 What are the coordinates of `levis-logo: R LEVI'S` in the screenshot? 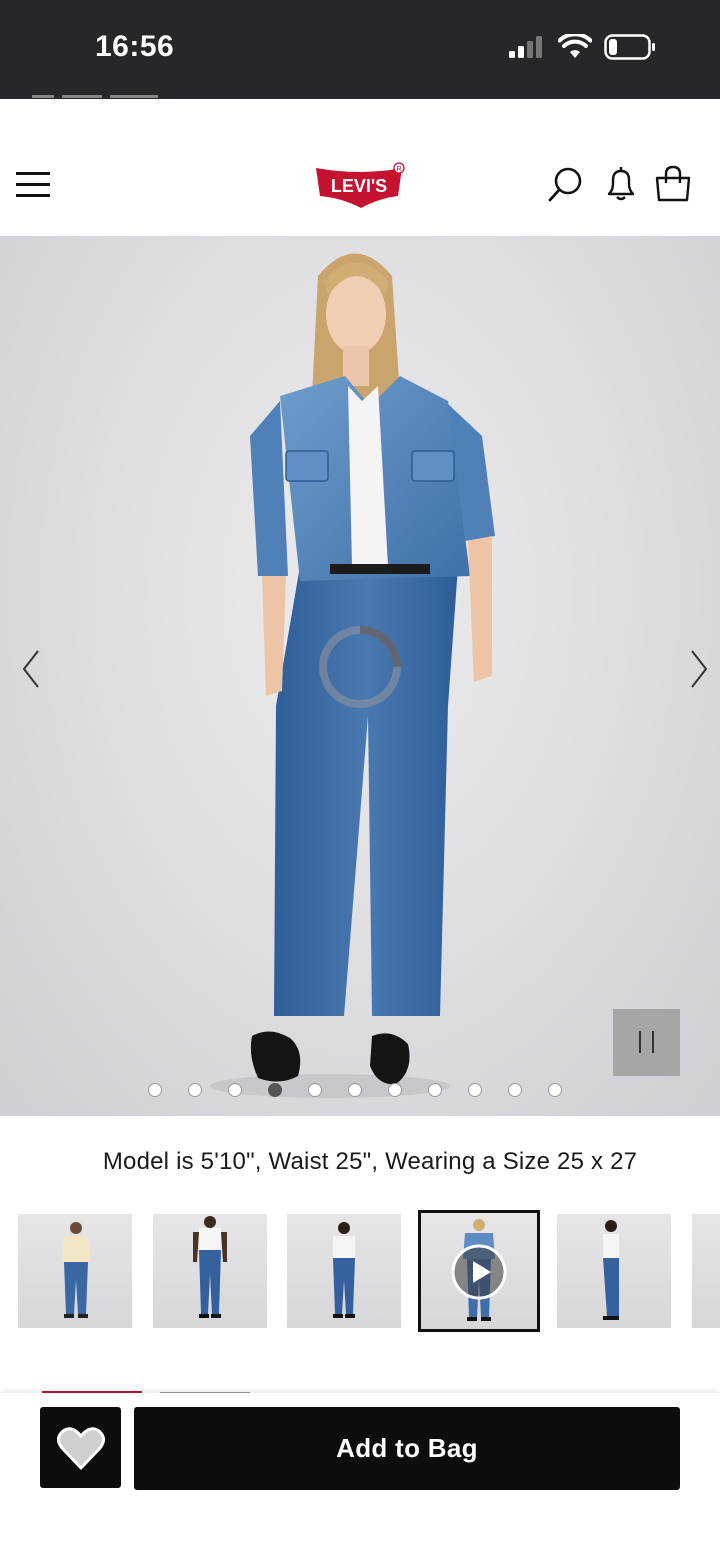 It's located at (361, 185).